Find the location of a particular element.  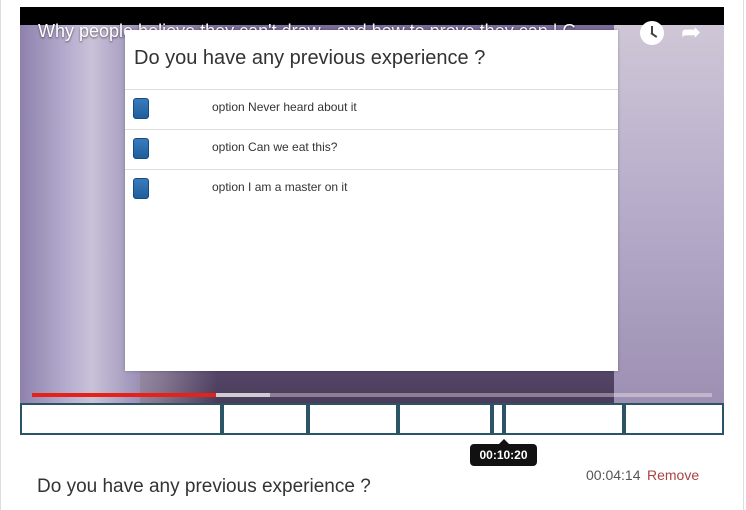

option-row: option Never heard about it is located at coordinates (371, 110).